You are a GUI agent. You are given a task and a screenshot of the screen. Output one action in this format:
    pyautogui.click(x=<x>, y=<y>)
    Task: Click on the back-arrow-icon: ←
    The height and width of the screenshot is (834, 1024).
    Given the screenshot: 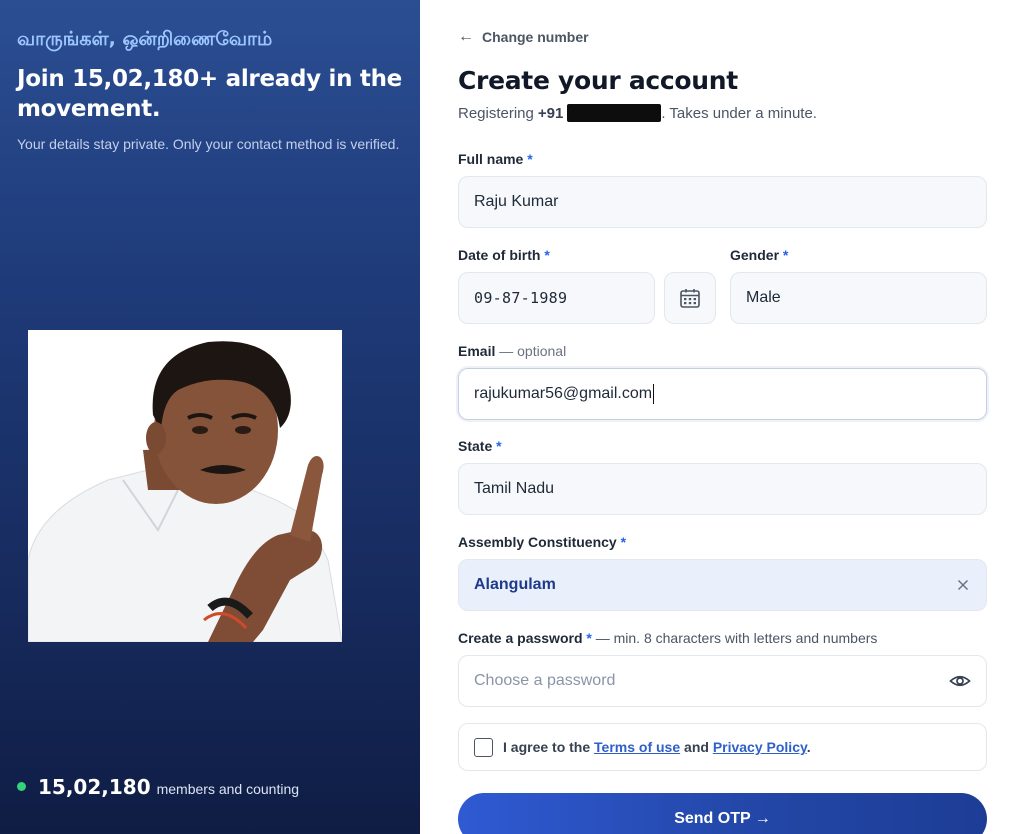 What is the action you would take?
    pyautogui.click(x=466, y=36)
    